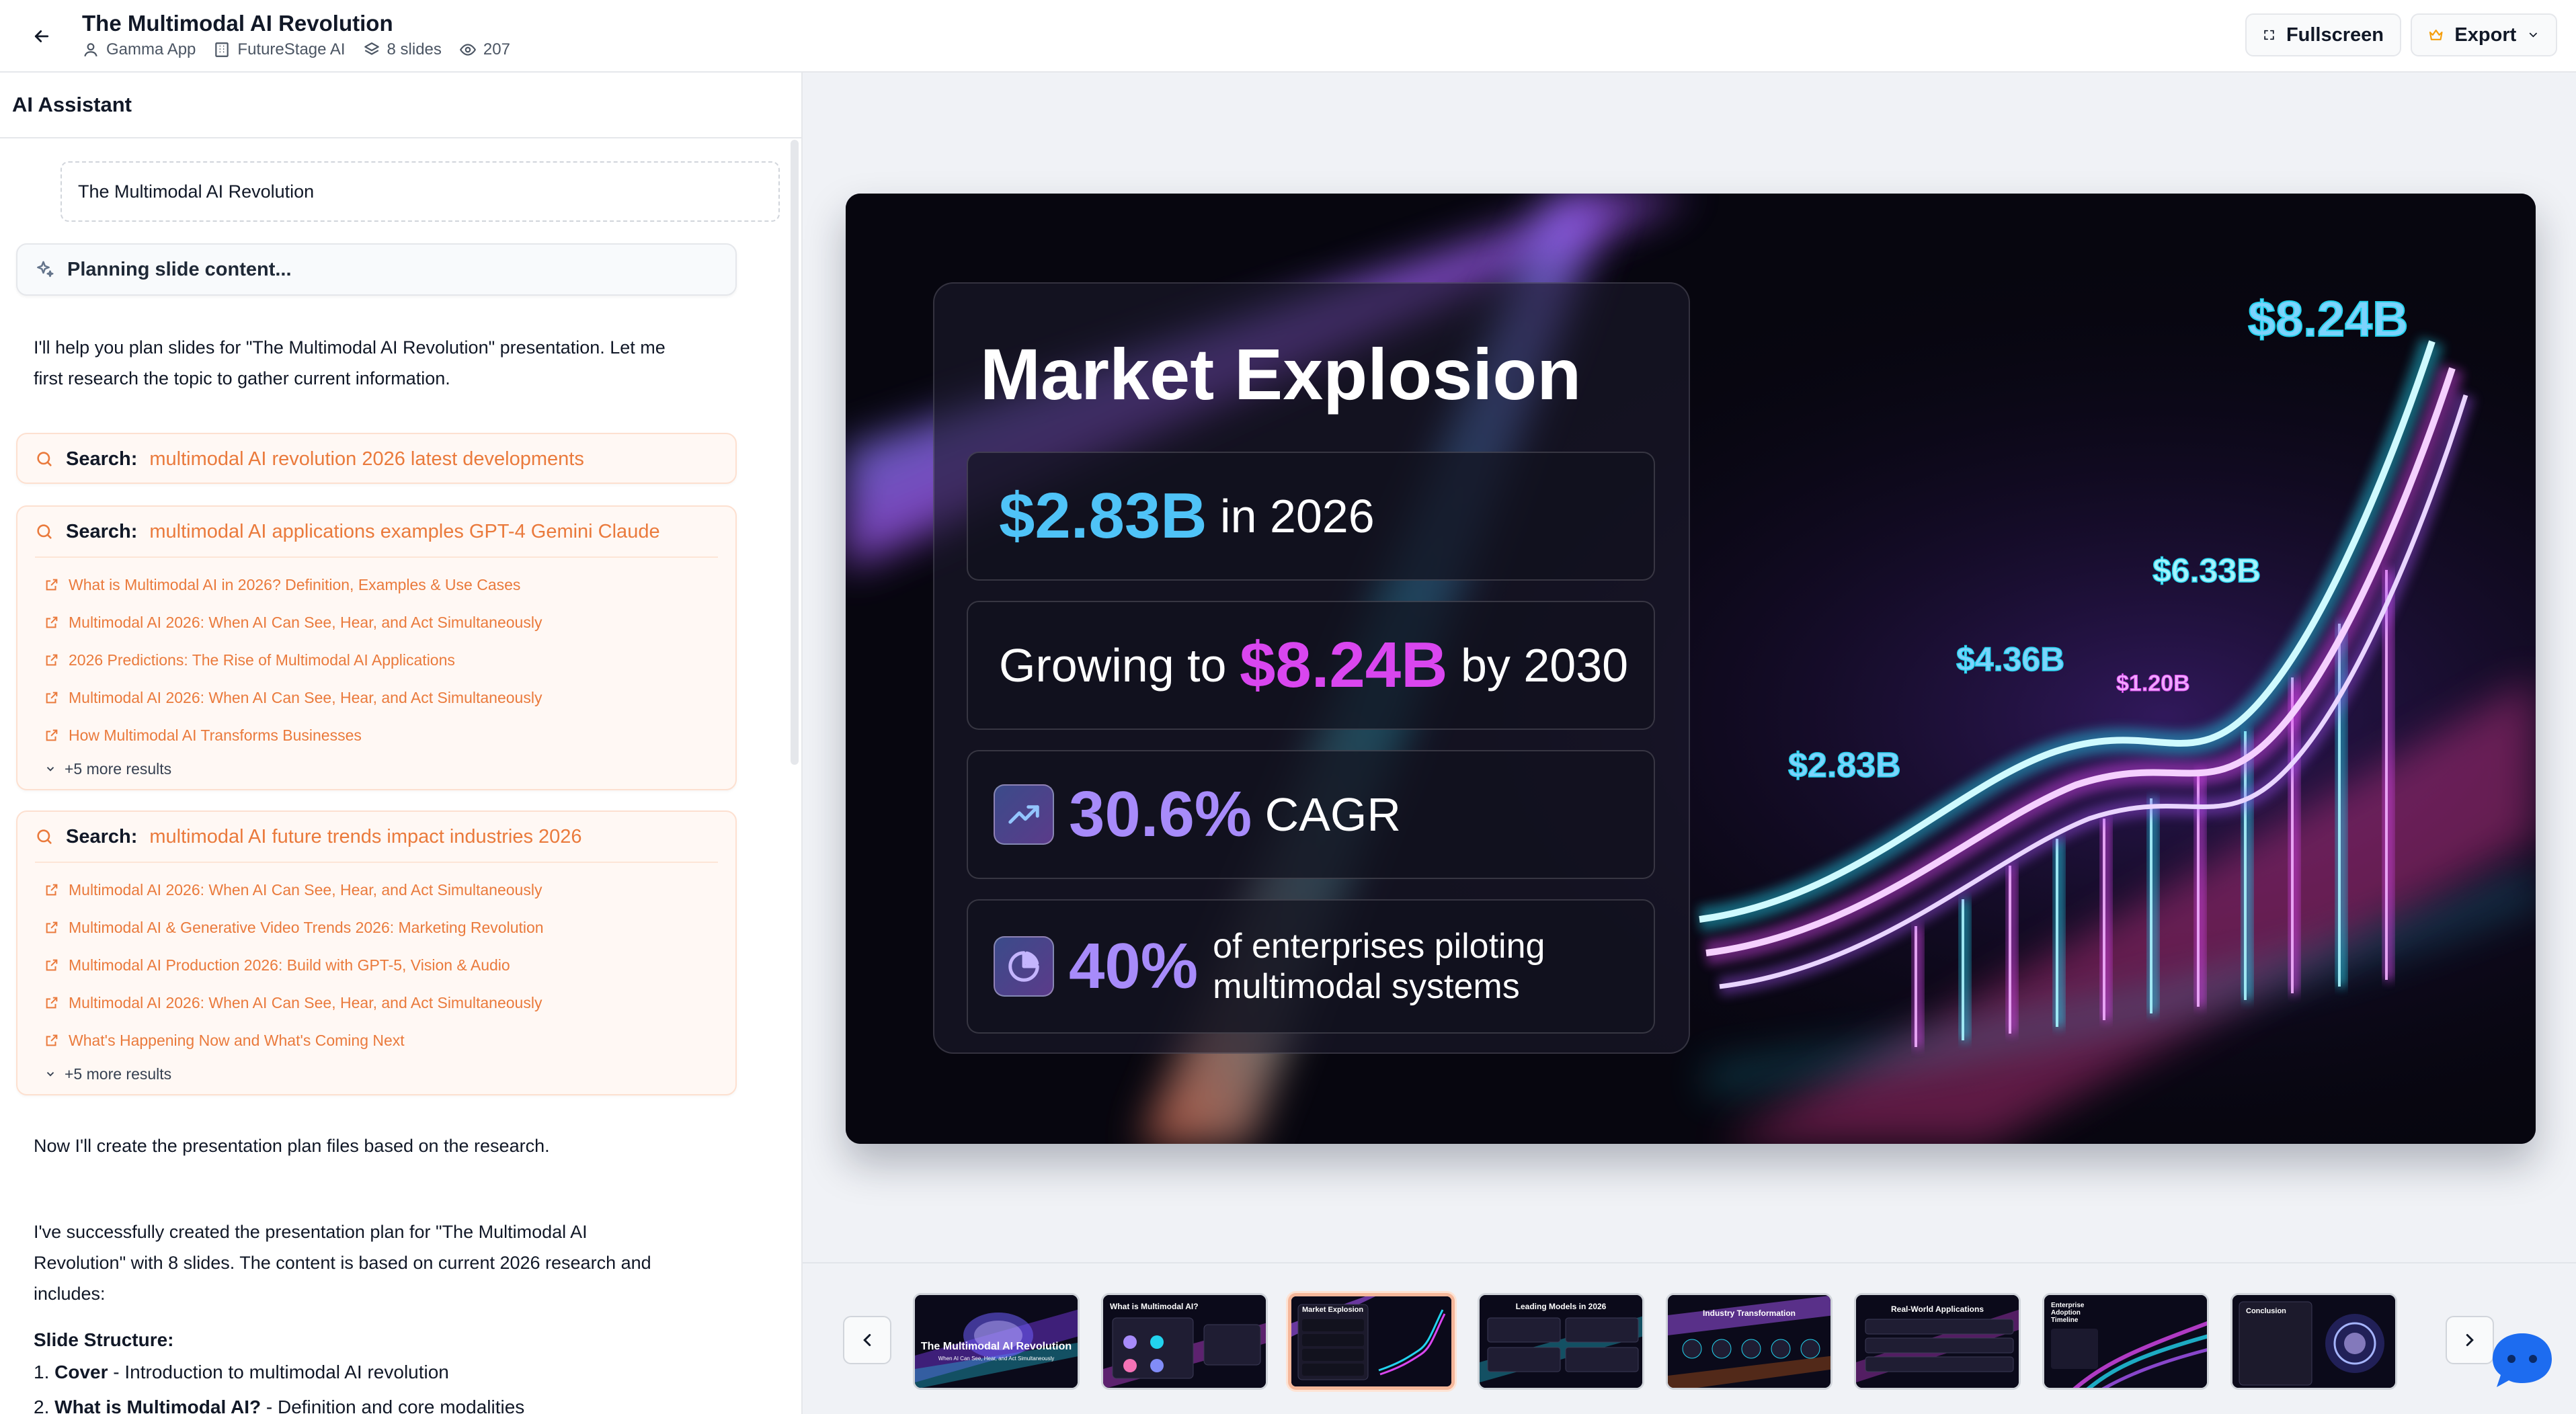  I want to click on thumbnail-slide-7: Enterprise Adoption Timeline, so click(2125, 1342).